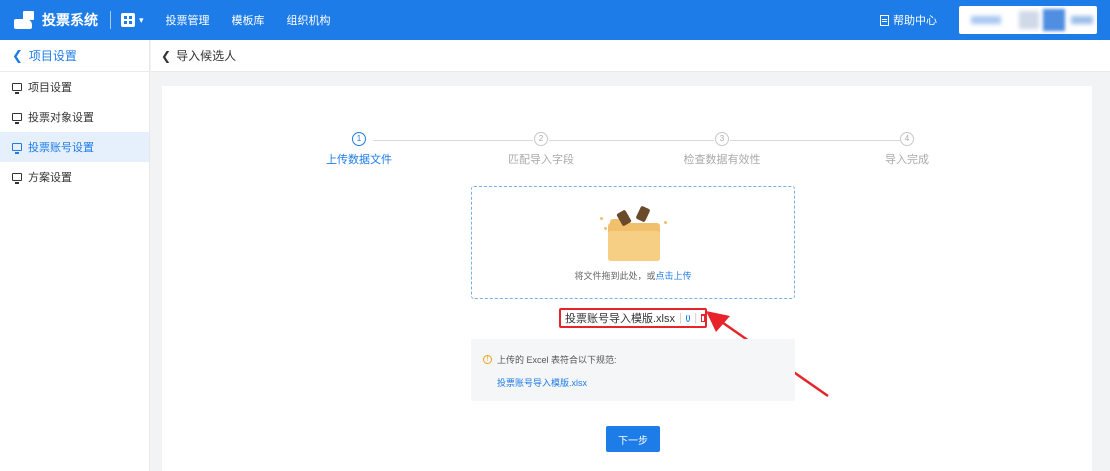  What do you see at coordinates (50, 178) in the screenshot?
I see `sidebar-item-label: 方案设置` at bounding box center [50, 178].